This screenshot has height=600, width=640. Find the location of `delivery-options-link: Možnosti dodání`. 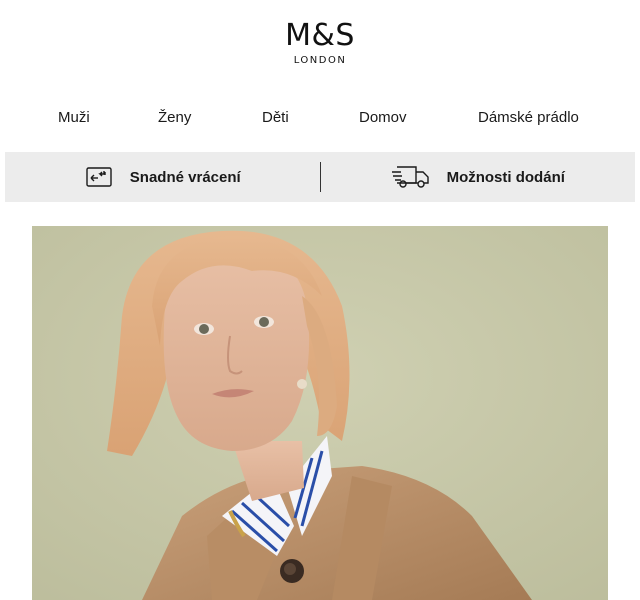

delivery-options-link: Možnosti dodání is located at coordinates (478, 177).